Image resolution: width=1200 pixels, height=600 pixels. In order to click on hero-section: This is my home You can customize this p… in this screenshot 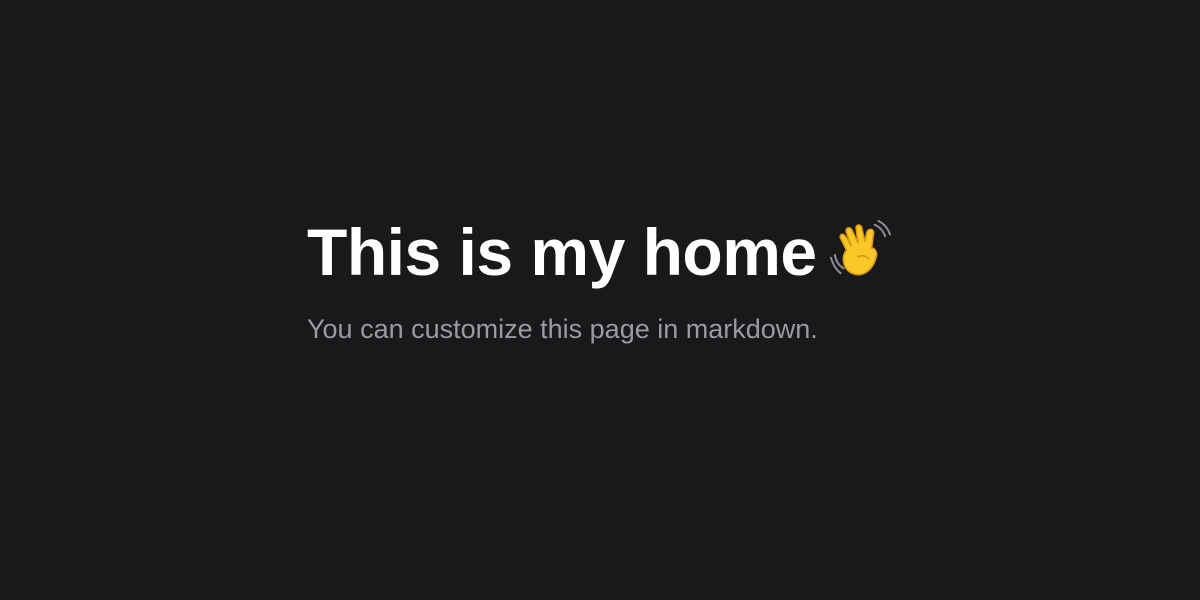, I will do `click(607, 275)`.